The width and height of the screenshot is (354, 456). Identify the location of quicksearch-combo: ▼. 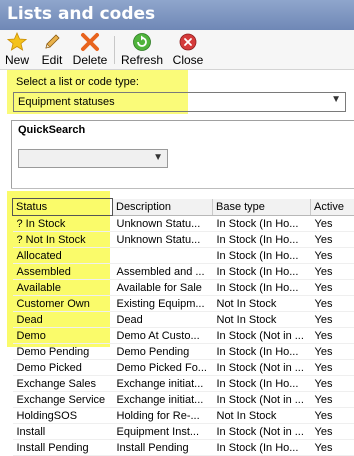
(93, 158).